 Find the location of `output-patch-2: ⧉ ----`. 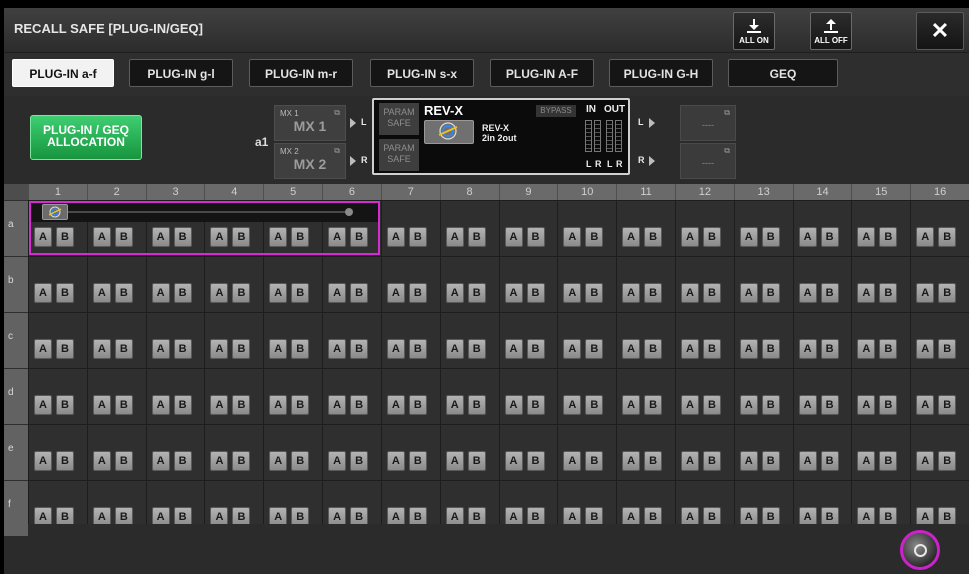

output-patch-2: ⧉ ---- is located at coordinates (708, 161).